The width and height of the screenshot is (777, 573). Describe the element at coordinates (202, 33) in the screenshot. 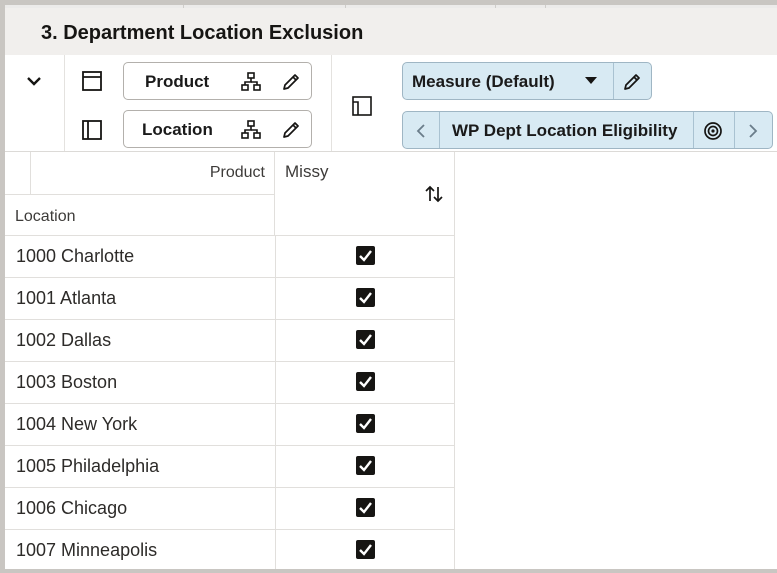

I see `page-title: 3. Department Location Exclusion` at that location.